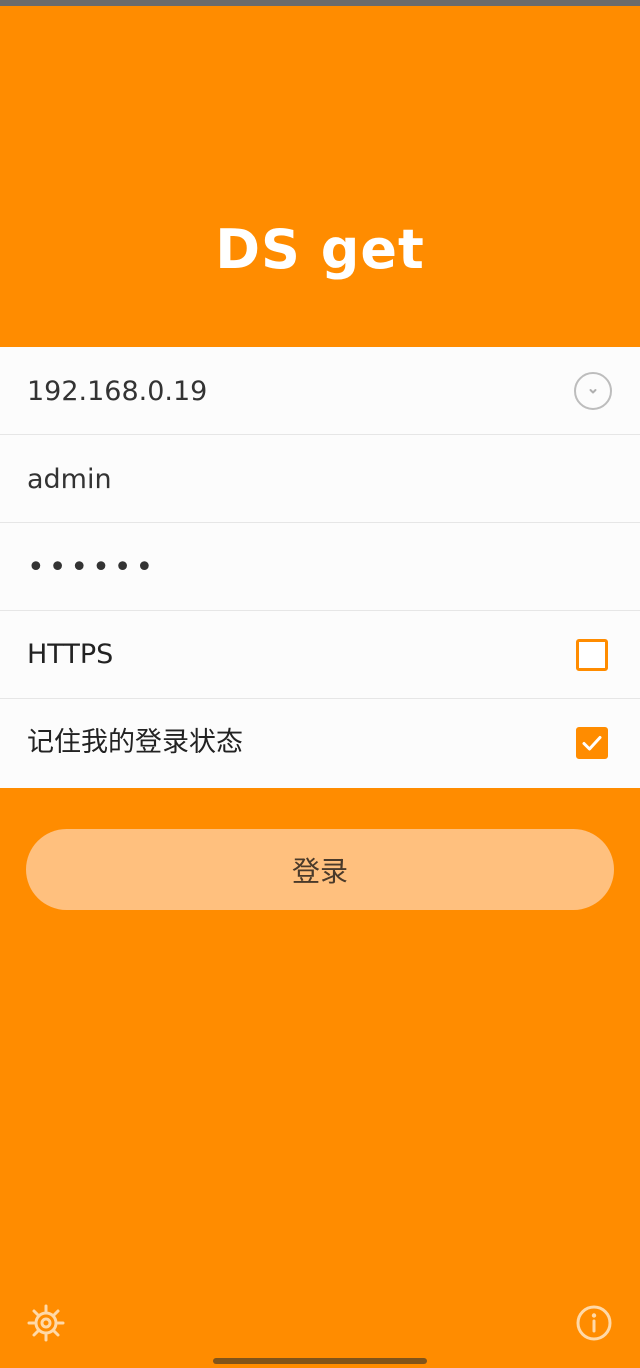 The height and width of the screenshot is (1368, 640). I want to click on password-input, so click(287, 567).